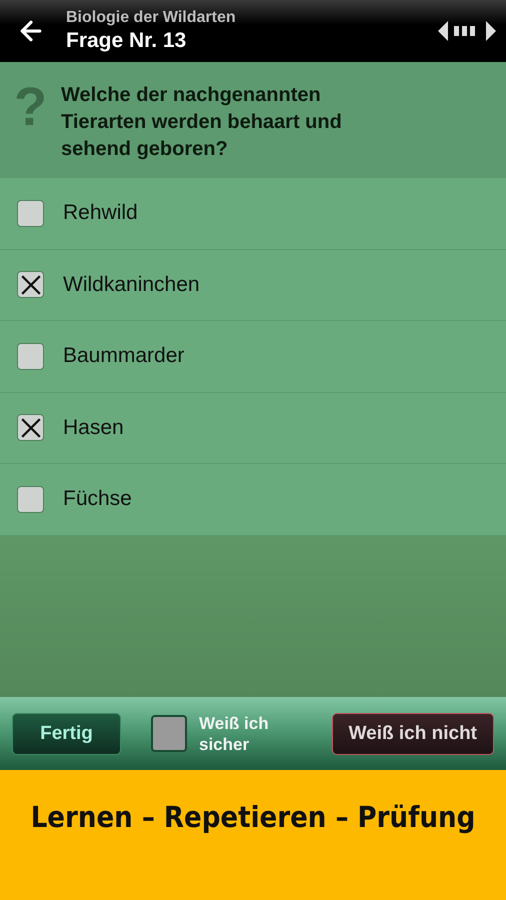 Image resolution: width=506 pixels, height=900 pixels. Describe the element at coordinates (234, 733) in the screenshot. I see `sure-label: Weiß ich sicher` at that location.